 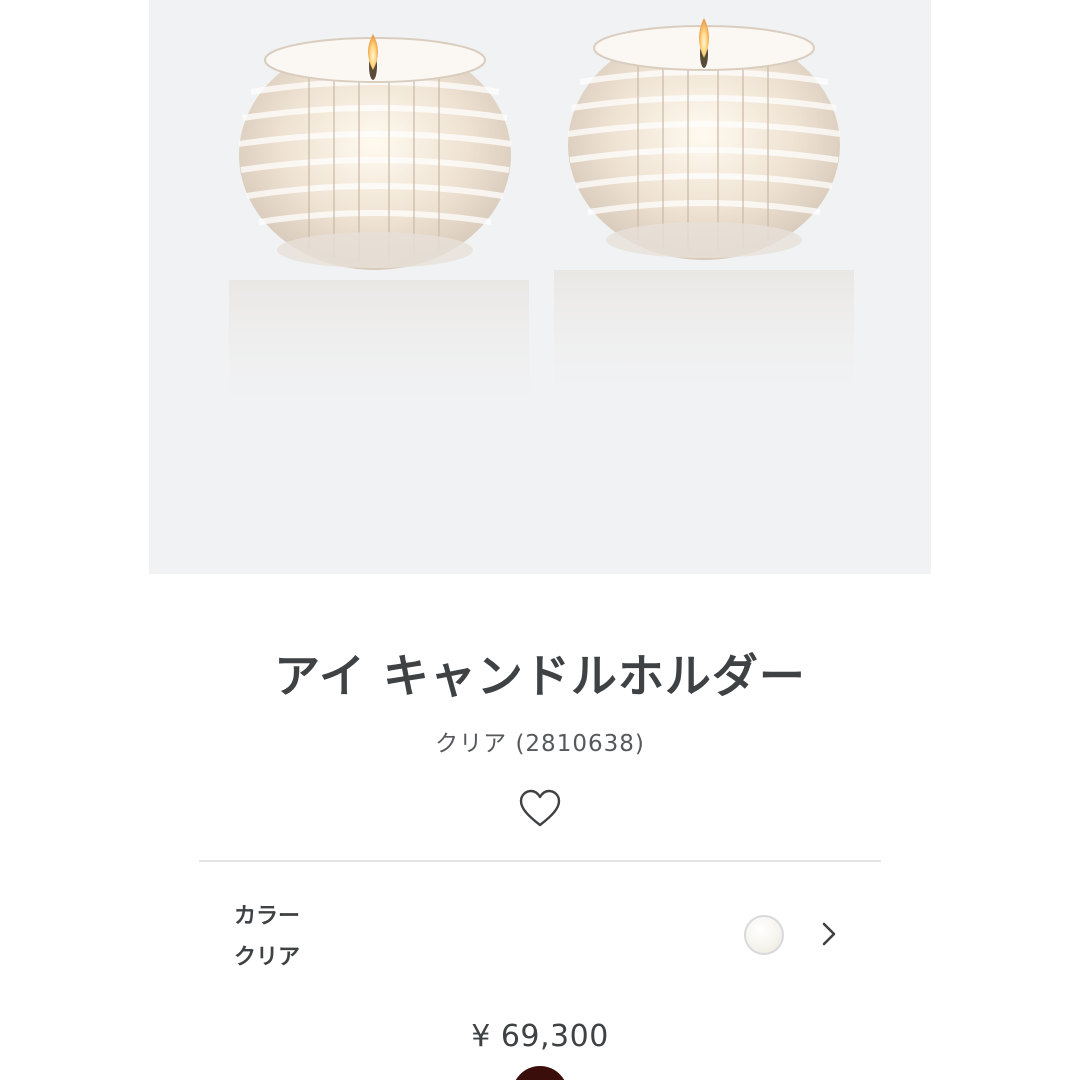 What do you see at coordinates (540, 1073) in the screenshot?
I see `bottom-action-button` at bounding box center [540, 1073].